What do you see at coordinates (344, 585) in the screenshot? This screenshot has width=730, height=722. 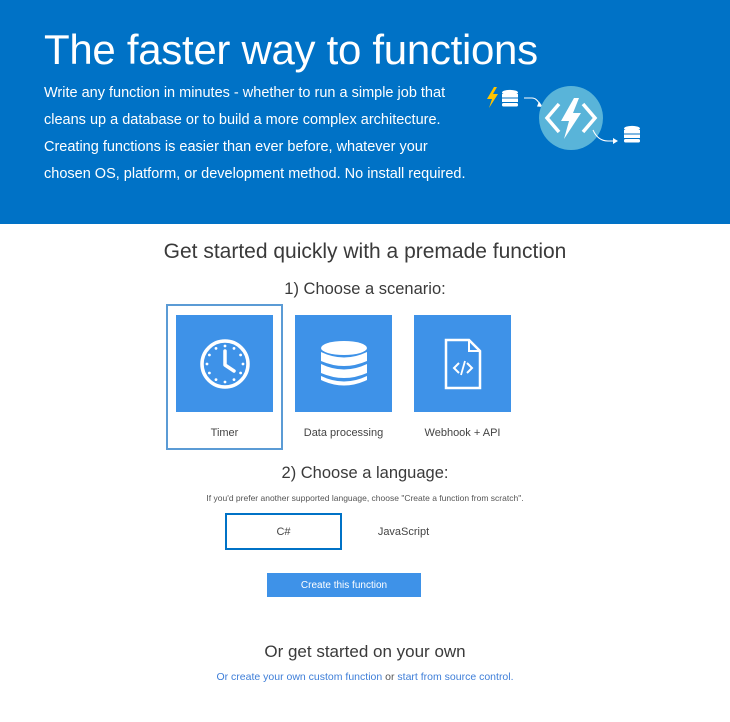 I see `create-function-button: Create this function` at bounding box center [344, 585].